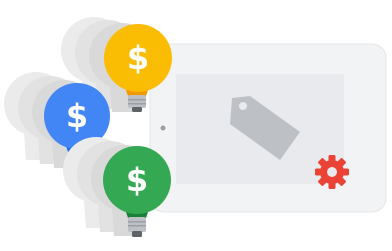  I want to click on tablet-home-button, so click(163, 128).